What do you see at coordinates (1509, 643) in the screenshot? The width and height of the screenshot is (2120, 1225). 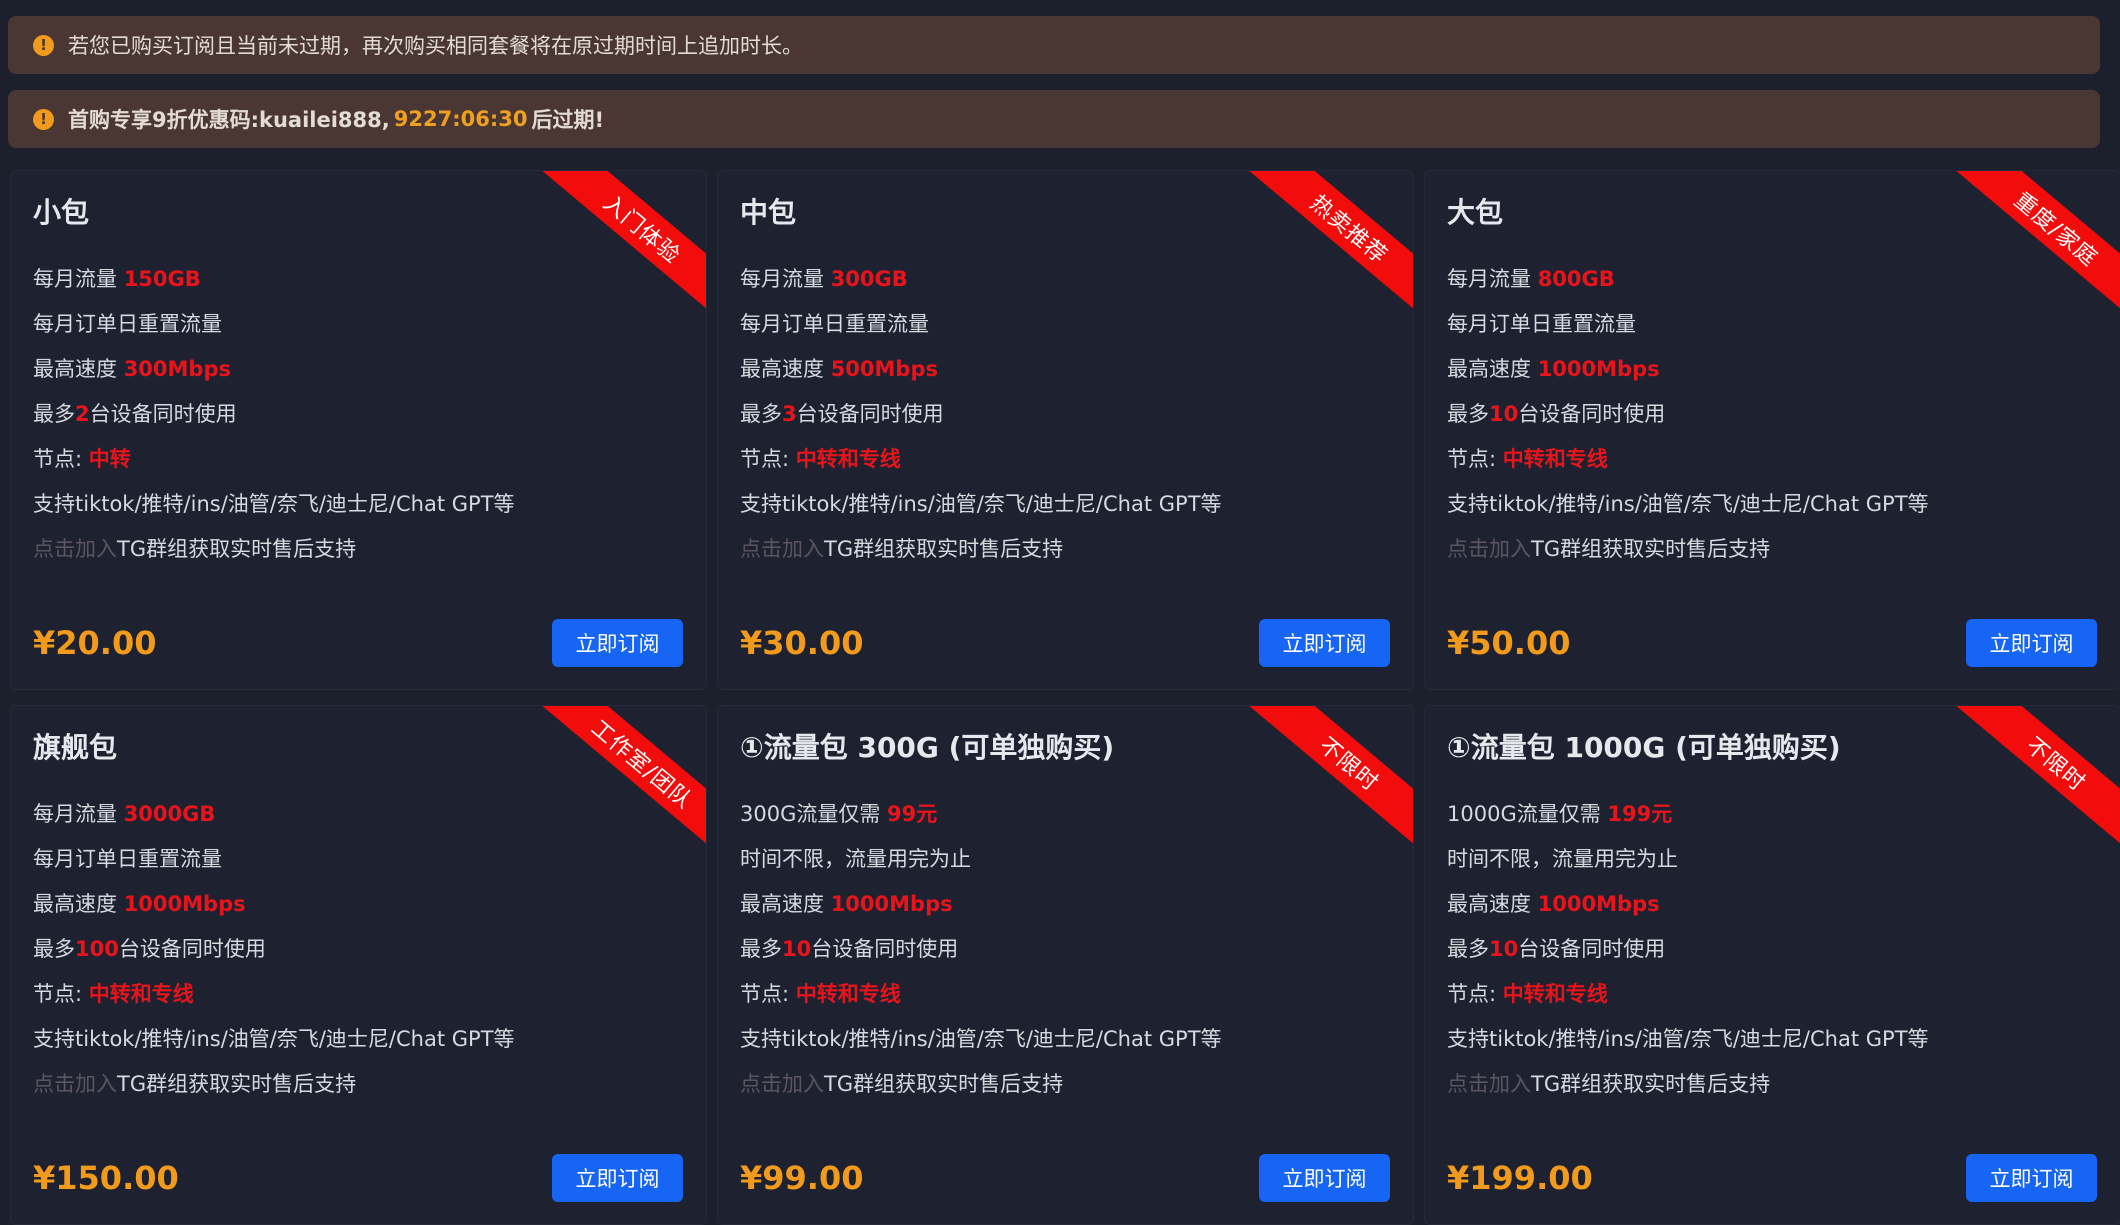 I see `plan-price: ¥50.00` at bounding box center [1509, 643].